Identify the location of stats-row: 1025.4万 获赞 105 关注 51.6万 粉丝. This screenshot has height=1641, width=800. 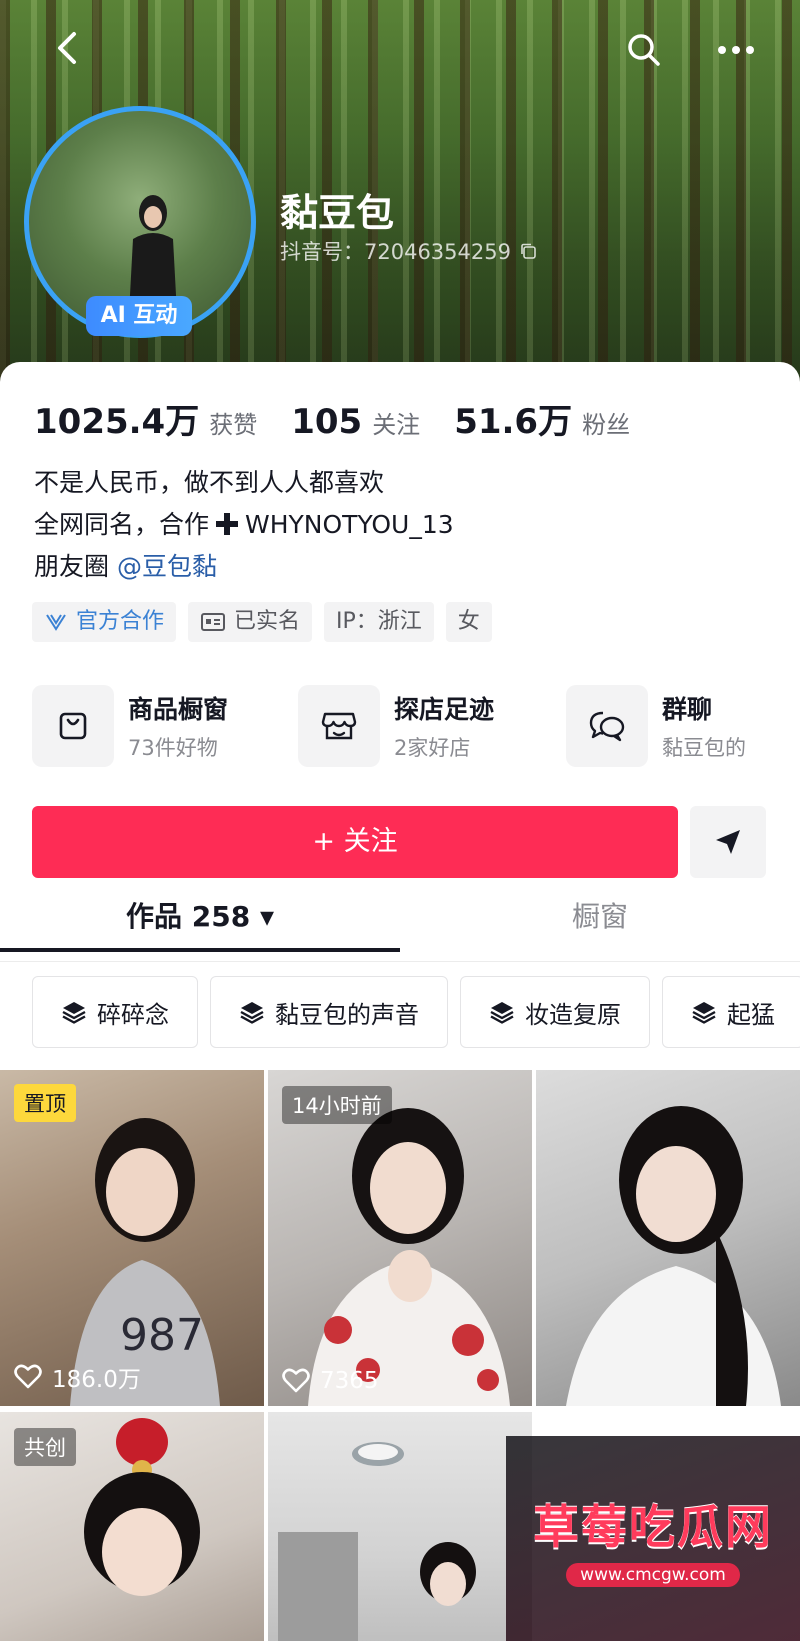
(349, 418).